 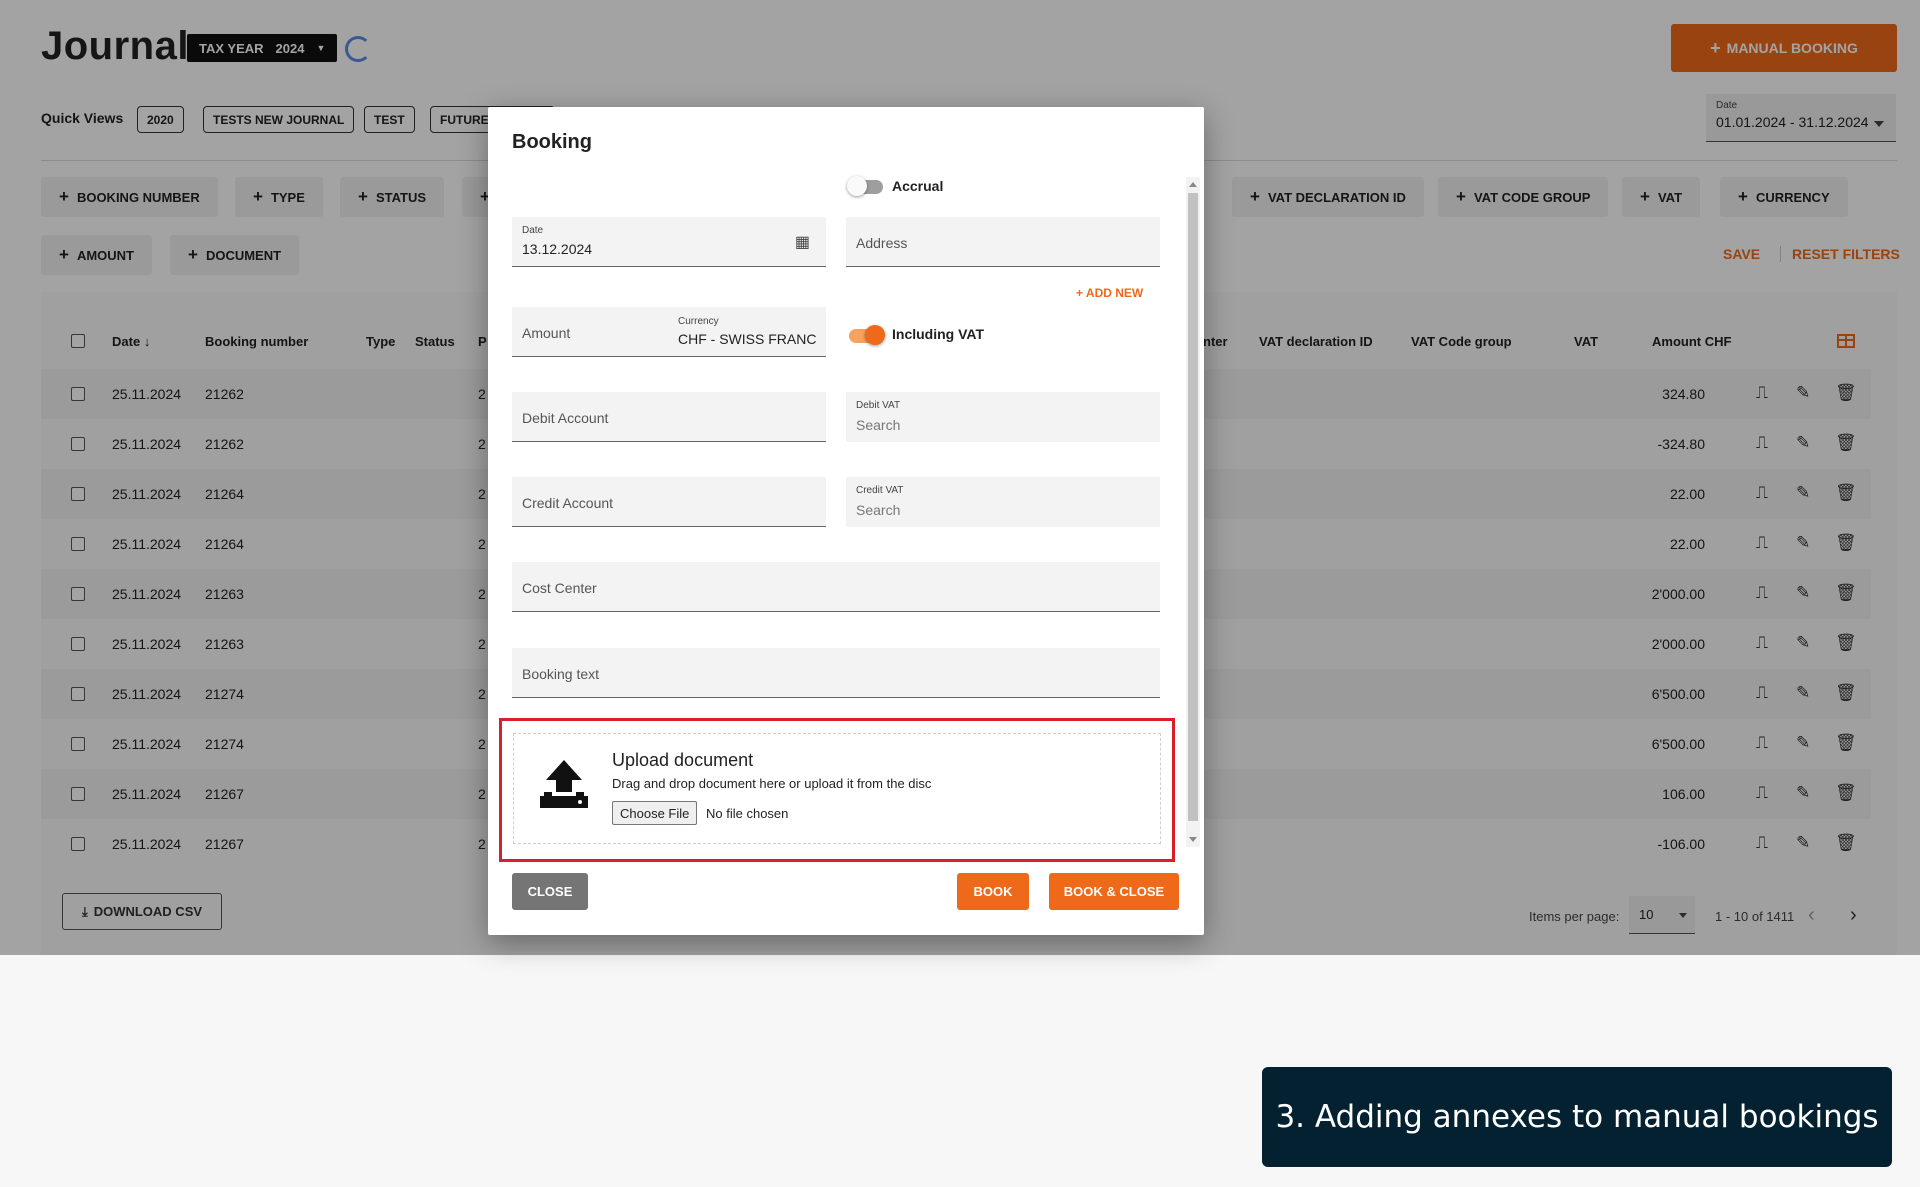 I want to click on add-new-address-button: + ADD NEW, so click(x=1109, y=293).